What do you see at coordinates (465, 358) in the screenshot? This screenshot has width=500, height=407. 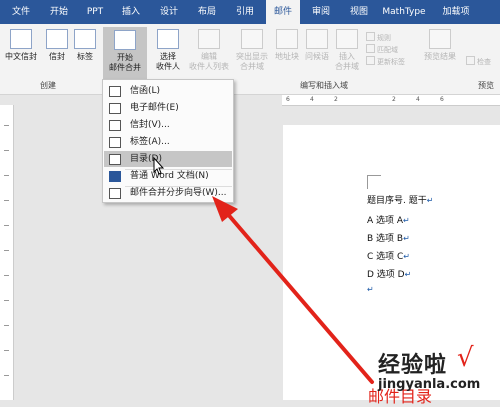 I see `watermark-check-icon: √` at bounding box center [465, 358].